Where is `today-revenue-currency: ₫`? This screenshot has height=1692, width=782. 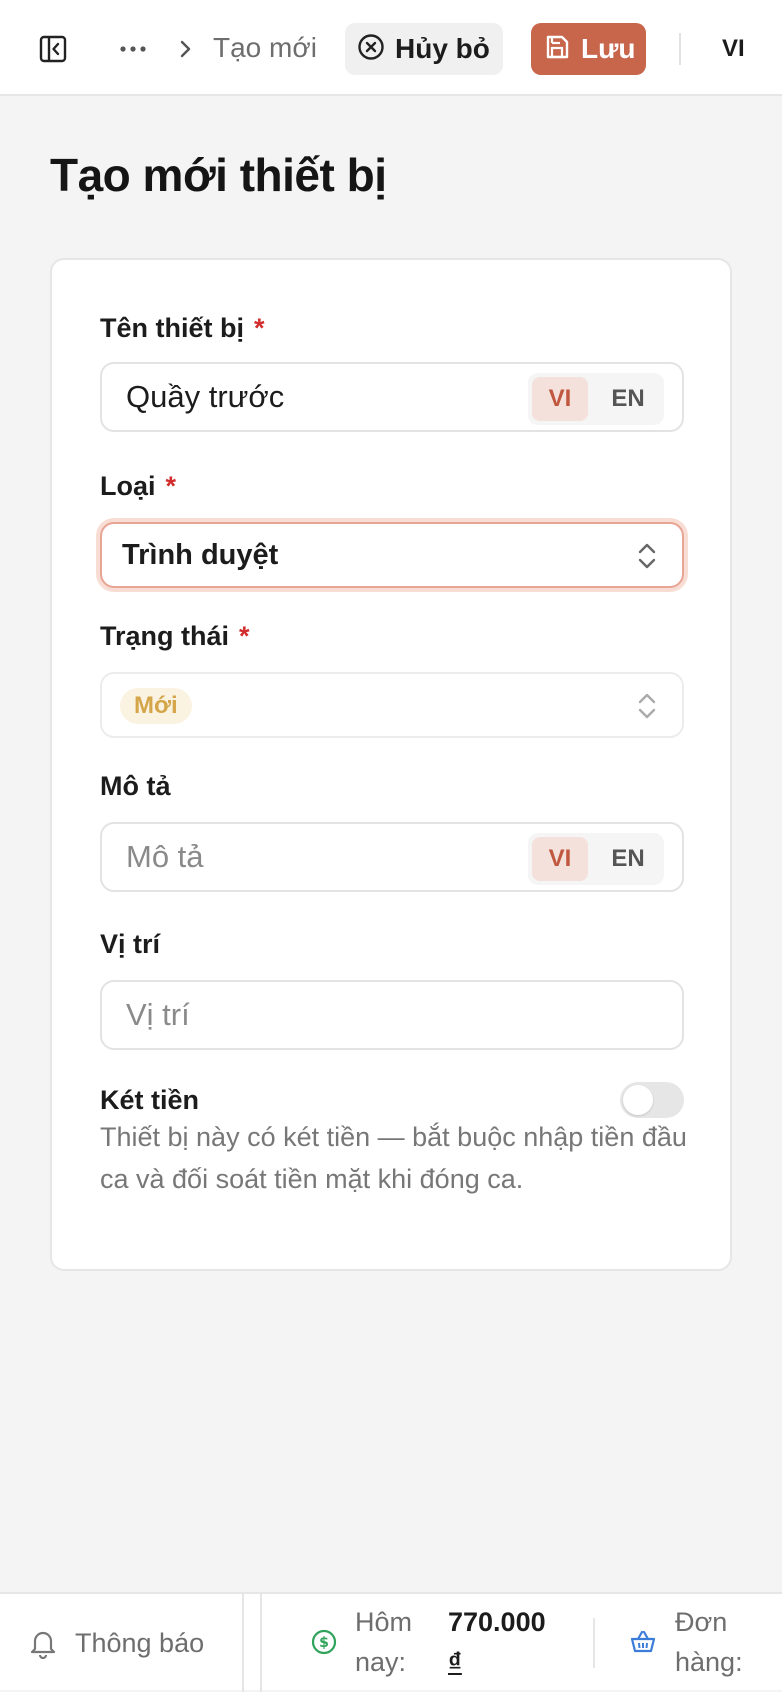
today-revenue-currency: ₫ is located at coordinates (455, 1662).